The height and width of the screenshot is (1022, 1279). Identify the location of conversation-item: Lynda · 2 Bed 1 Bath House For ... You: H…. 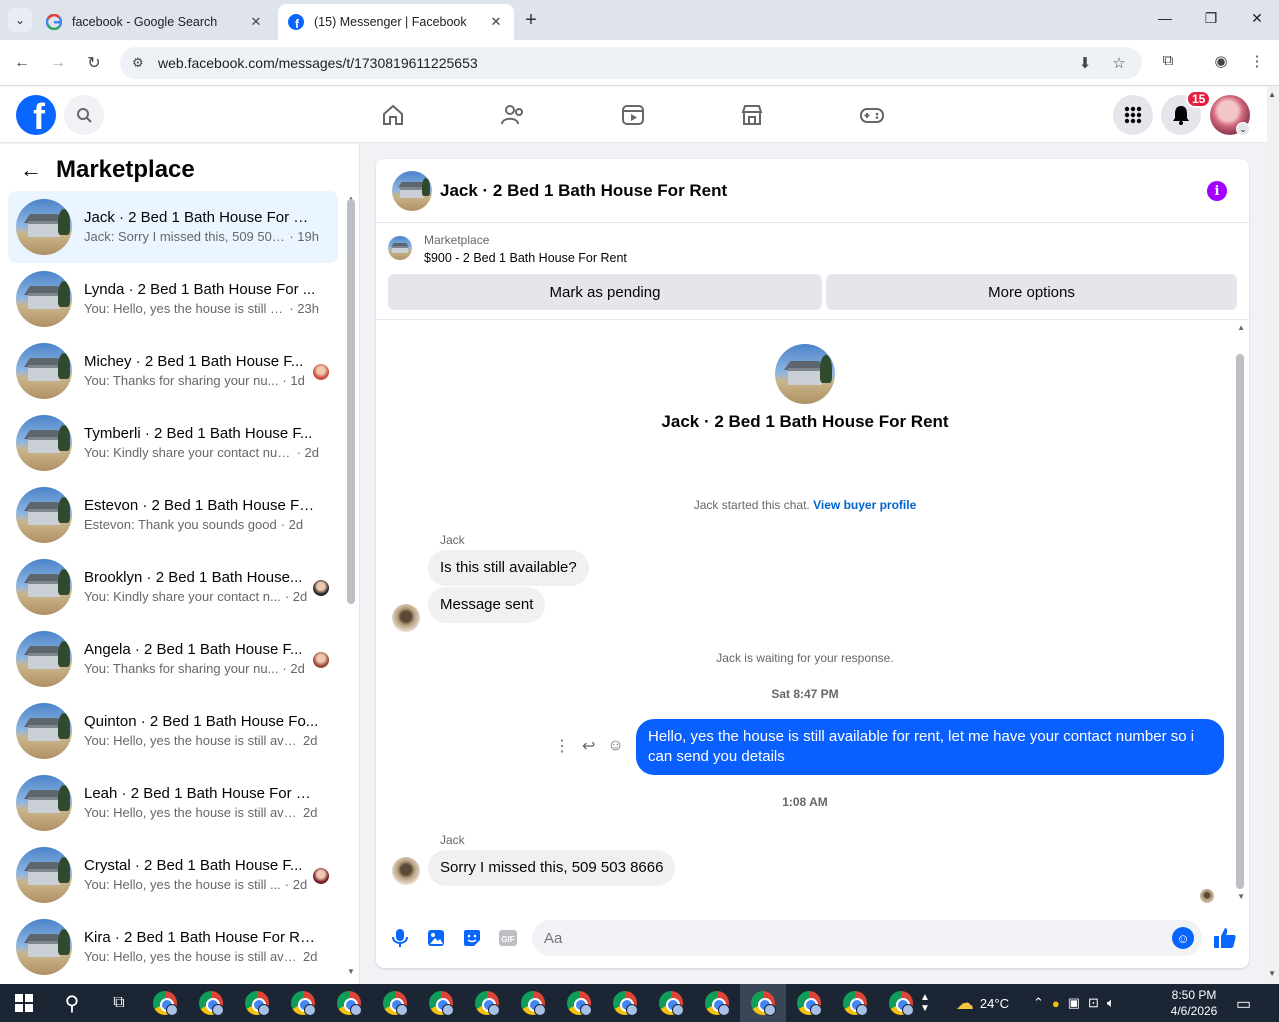
(173, 299).